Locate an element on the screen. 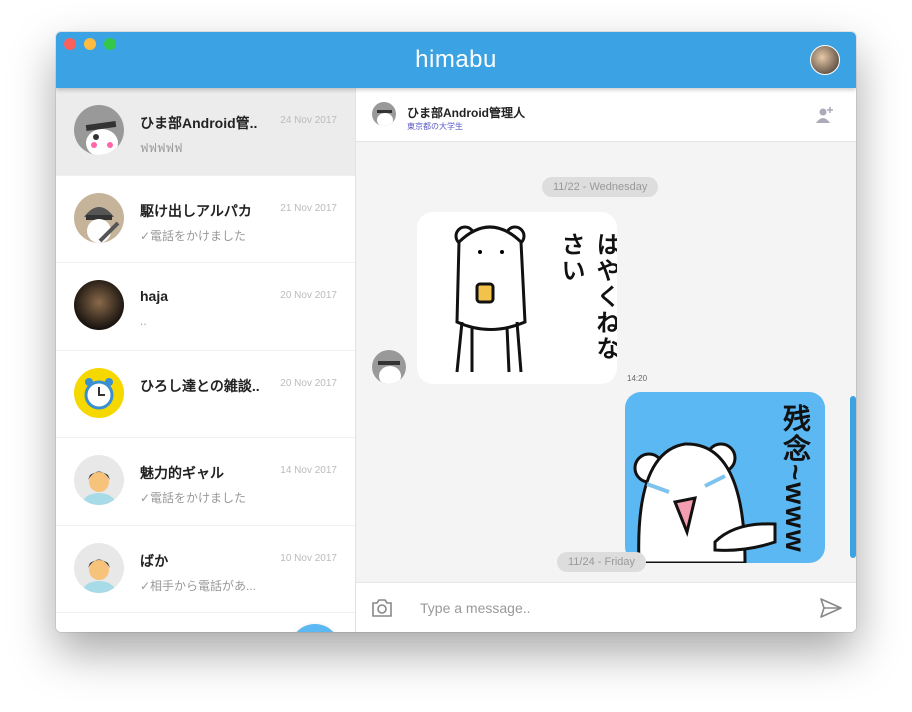 This screenshot has height=712, width=912. message-time: 14:20 is located at coordinates (637, 378).